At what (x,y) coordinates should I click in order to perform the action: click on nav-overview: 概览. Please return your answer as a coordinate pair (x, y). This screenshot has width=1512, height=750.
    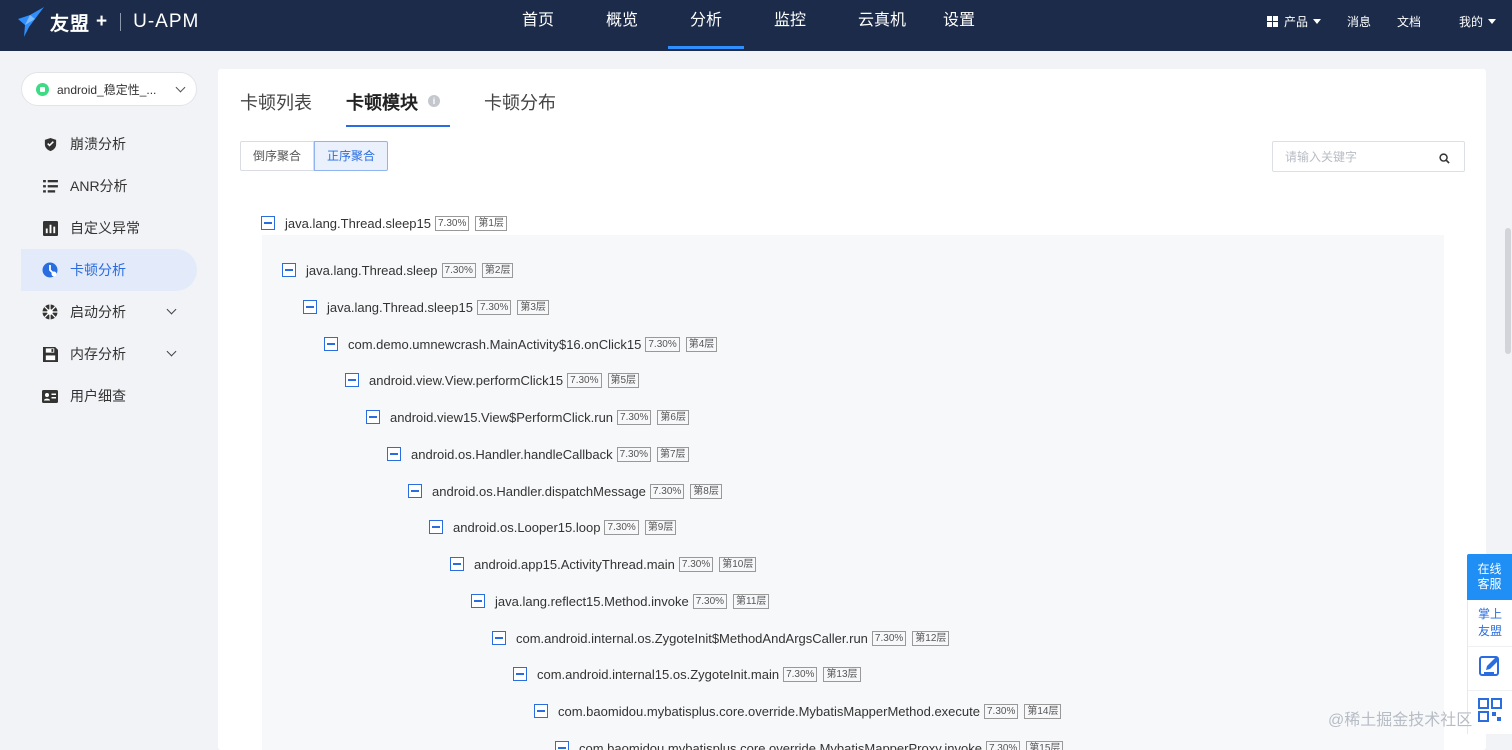
    Looking at the image, I should click on (622, 25).